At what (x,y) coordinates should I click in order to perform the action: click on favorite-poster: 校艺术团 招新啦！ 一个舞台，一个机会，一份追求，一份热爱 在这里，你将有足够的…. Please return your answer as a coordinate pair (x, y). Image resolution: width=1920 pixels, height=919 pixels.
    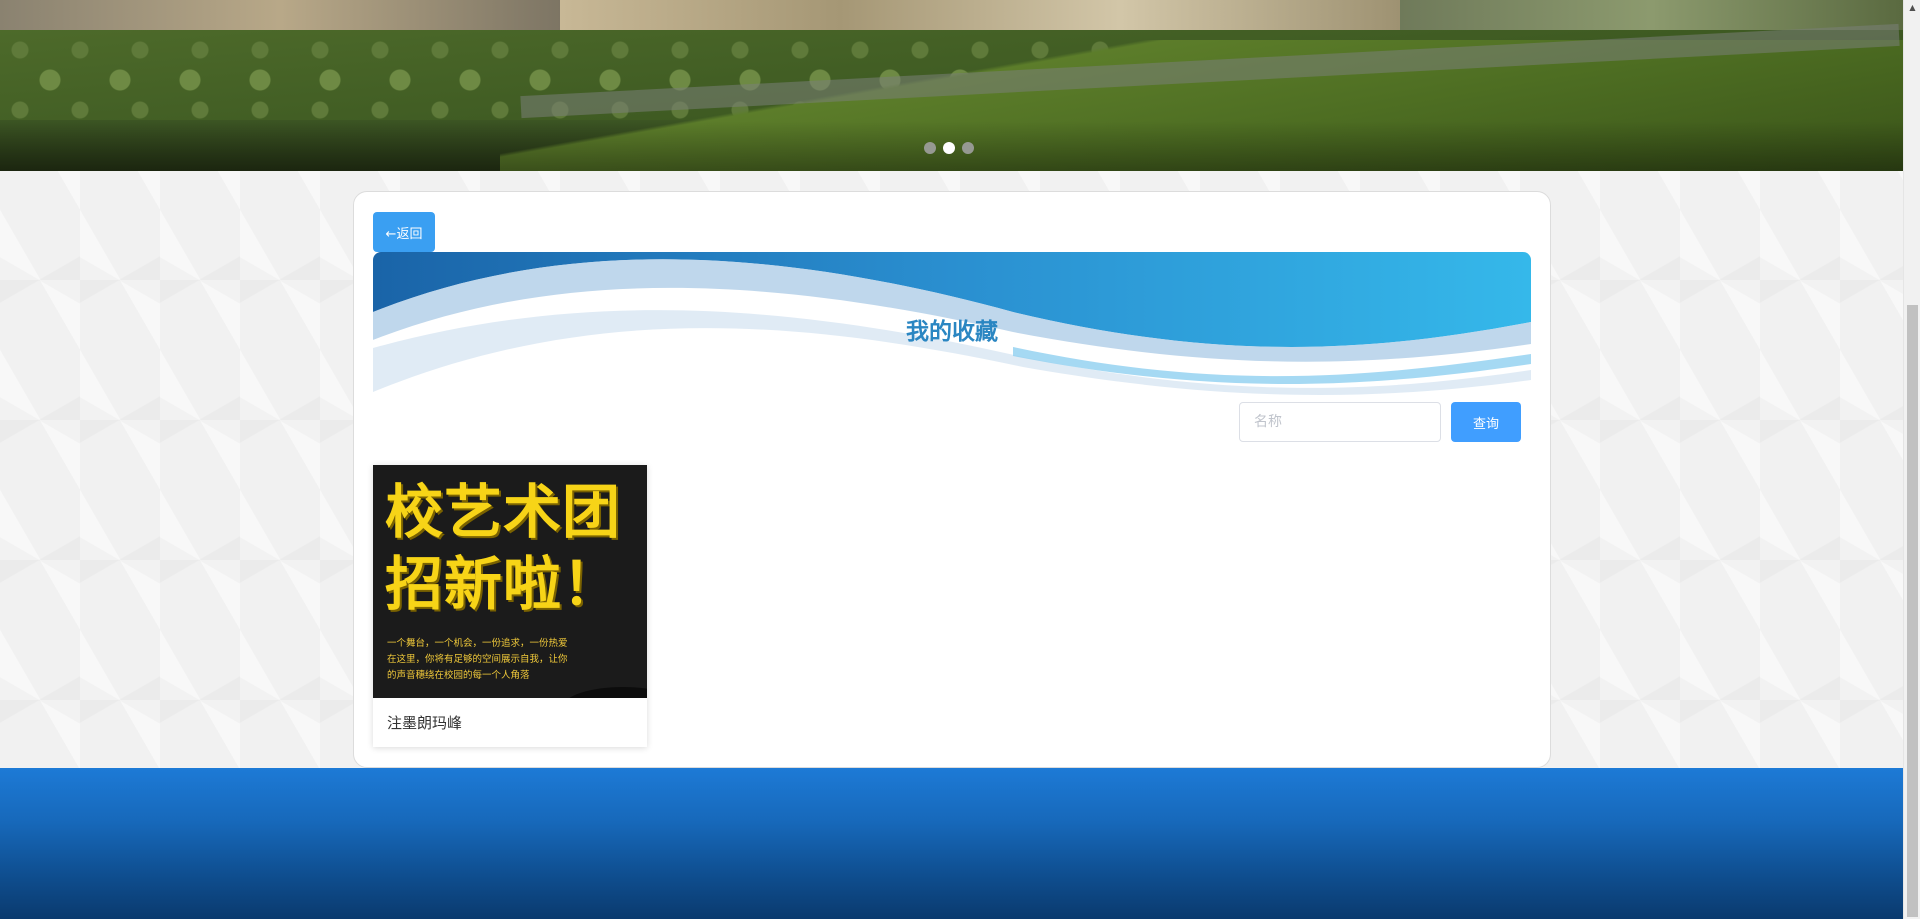
    Looking at the image, I should click on (510, 581).